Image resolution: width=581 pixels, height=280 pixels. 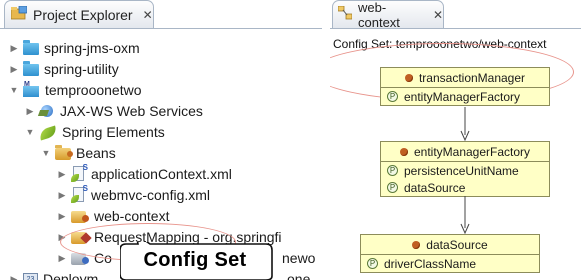 I want to click on tab-label: Project Explorer, so click(x=83, y=14).